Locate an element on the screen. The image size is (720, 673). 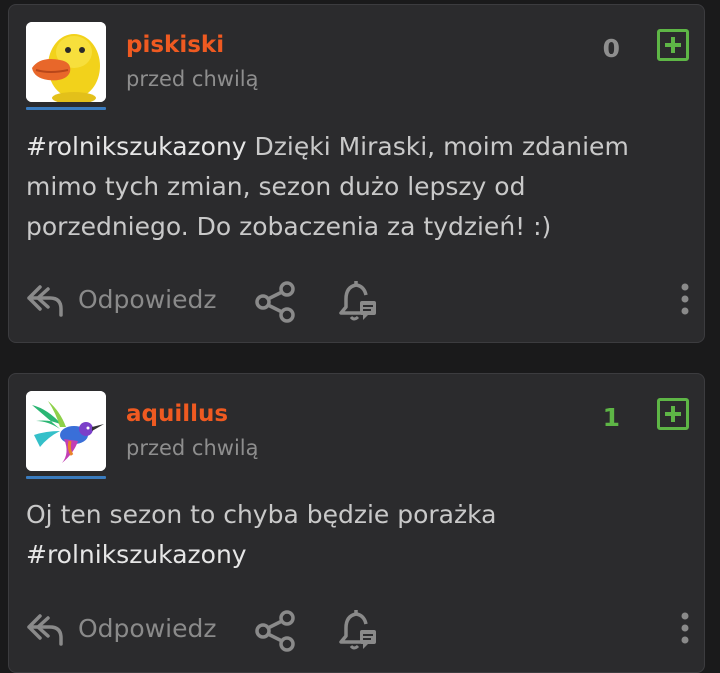
username: aquillus is located at coordinates (177, 414).